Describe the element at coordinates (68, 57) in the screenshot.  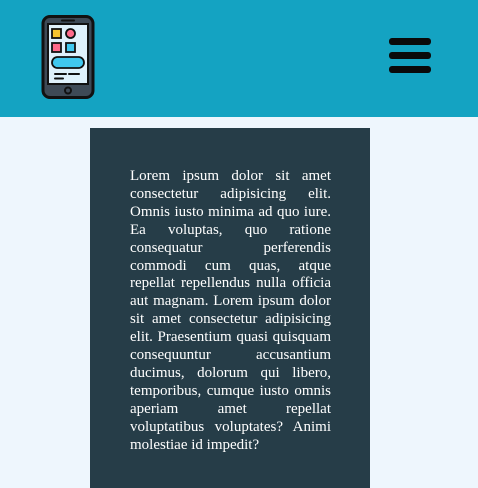
I see `smartphone-apps-icon` at that location.